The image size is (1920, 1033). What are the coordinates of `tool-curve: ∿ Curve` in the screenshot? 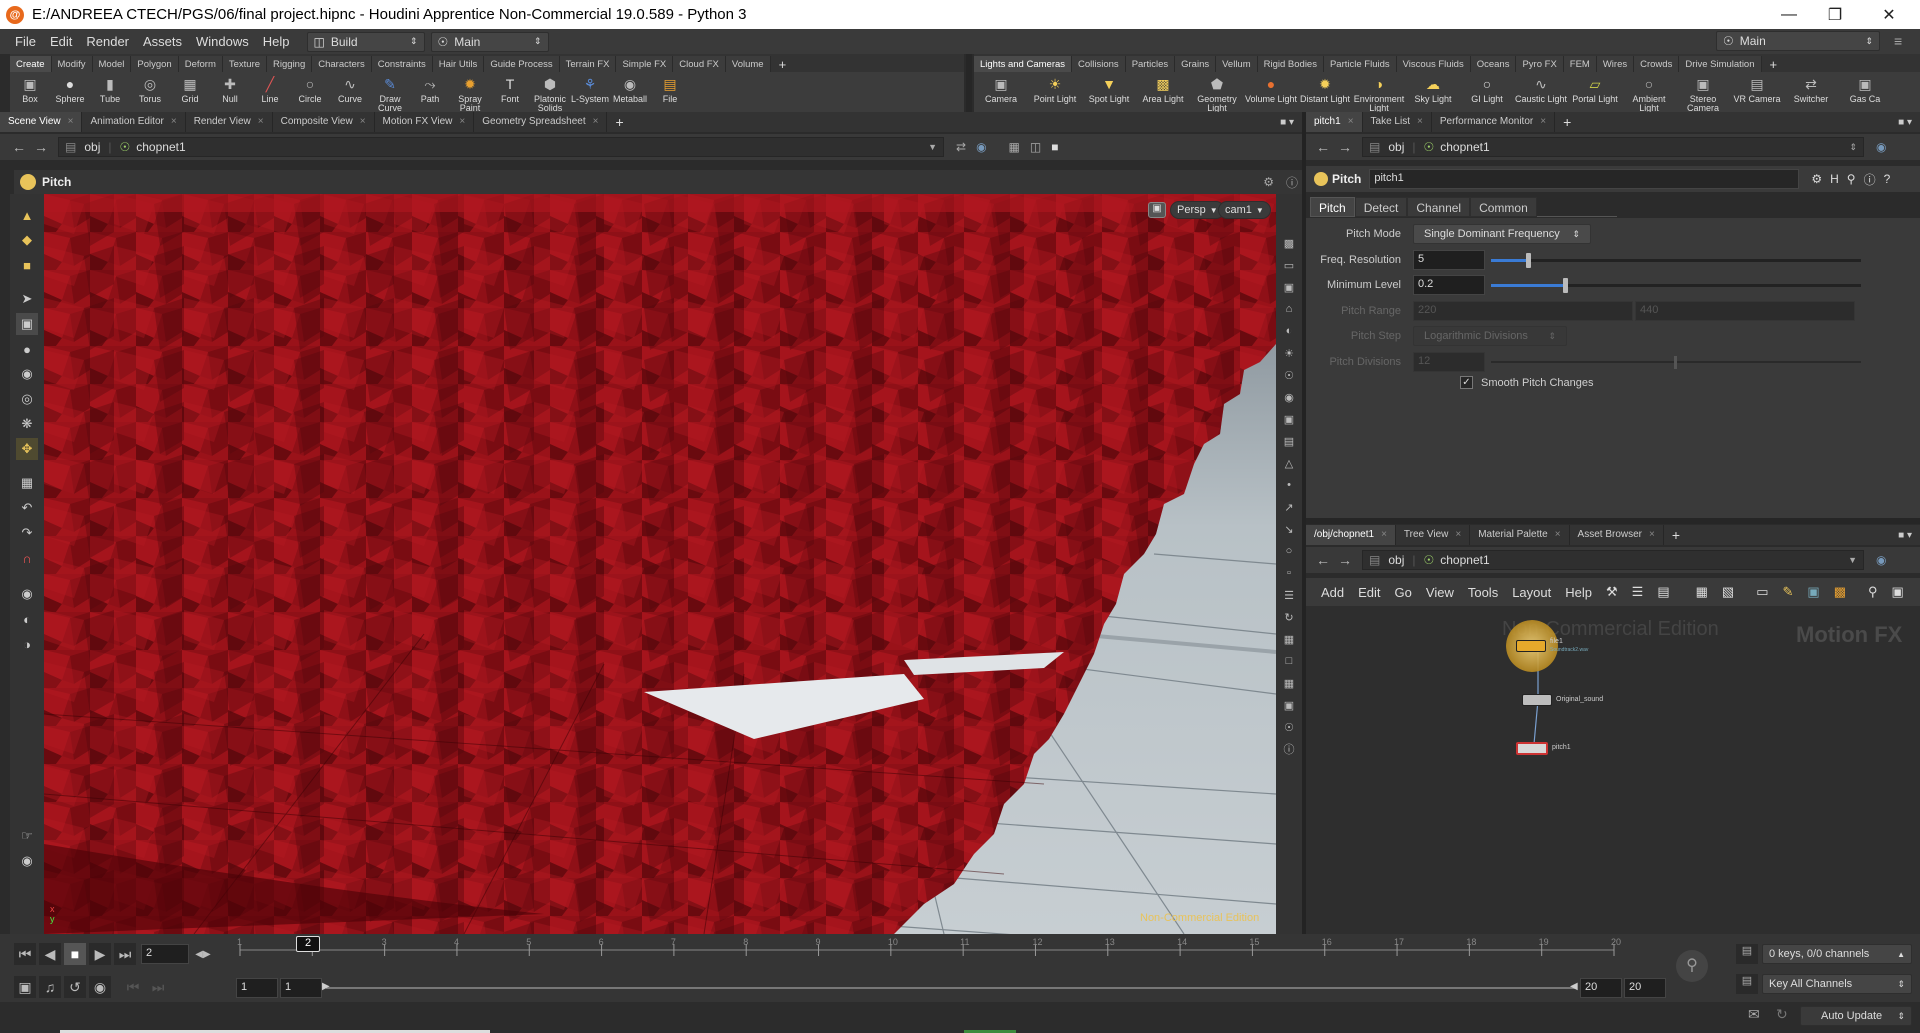 It's located at (350, 88).